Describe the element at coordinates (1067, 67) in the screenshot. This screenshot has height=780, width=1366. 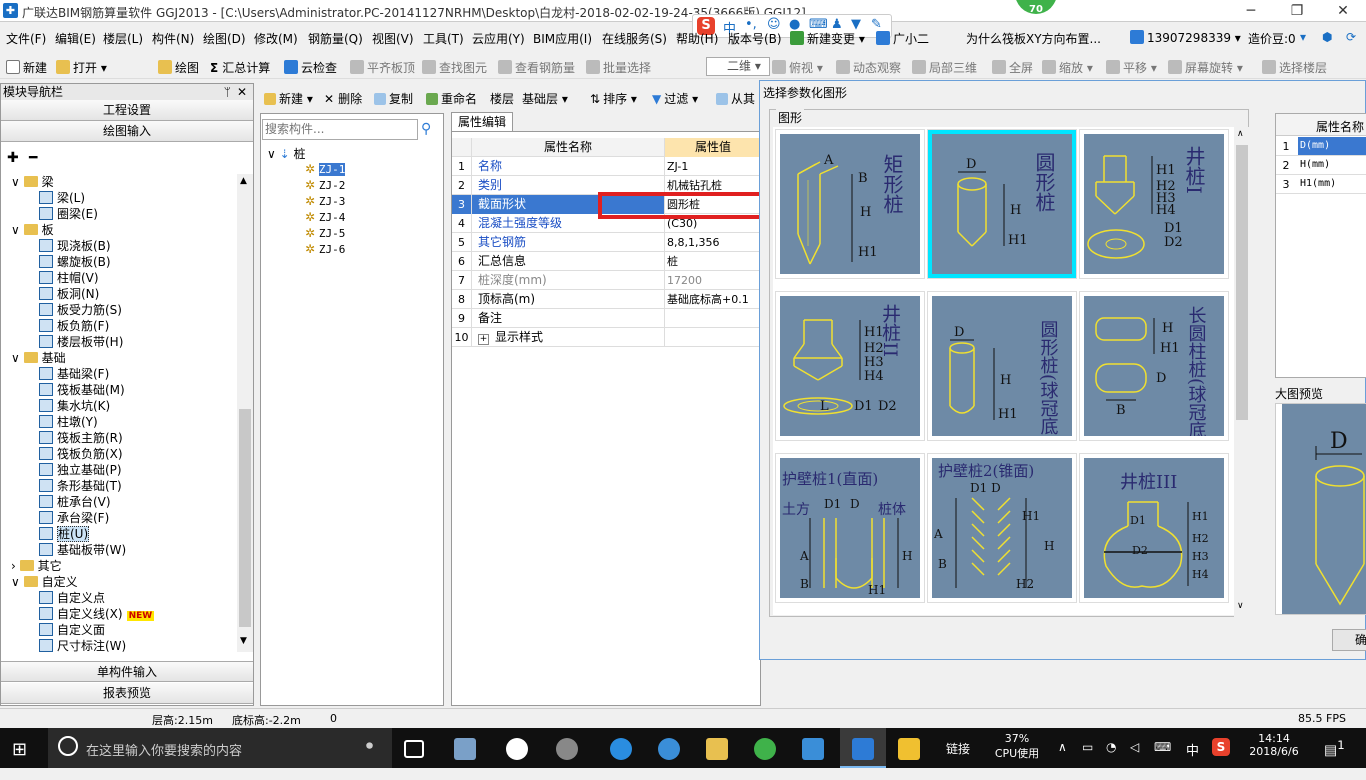
I see `zoom-button: 缩放 ▾` at that location.